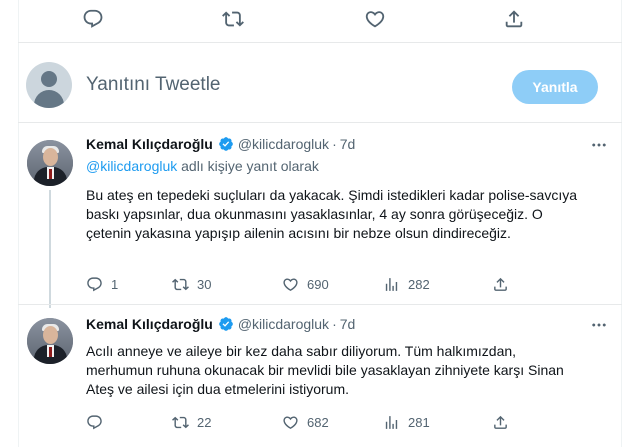  What do you see at coordinates (153, 85) in the screenshot?
I see `reply-input: Yanıtını Tweetle` at bounding box center [153, 85].